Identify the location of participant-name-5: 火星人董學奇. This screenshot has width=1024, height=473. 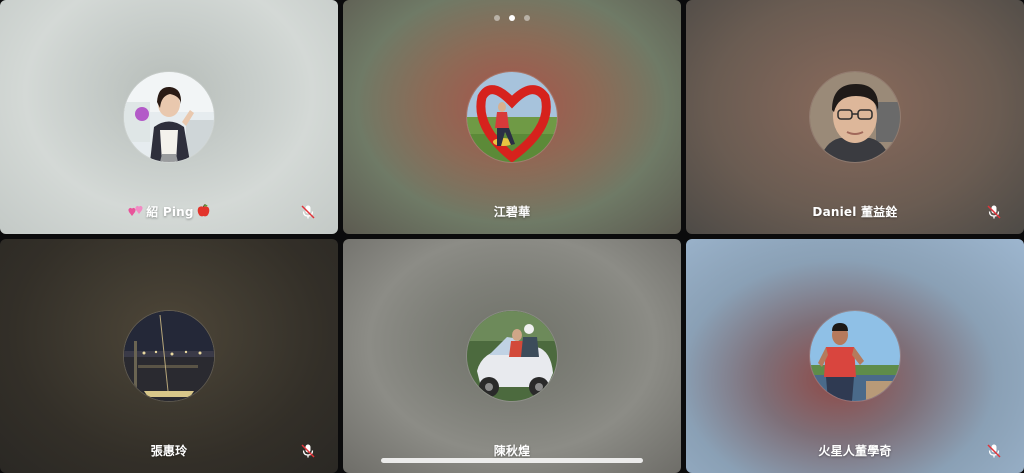
(855, 451).